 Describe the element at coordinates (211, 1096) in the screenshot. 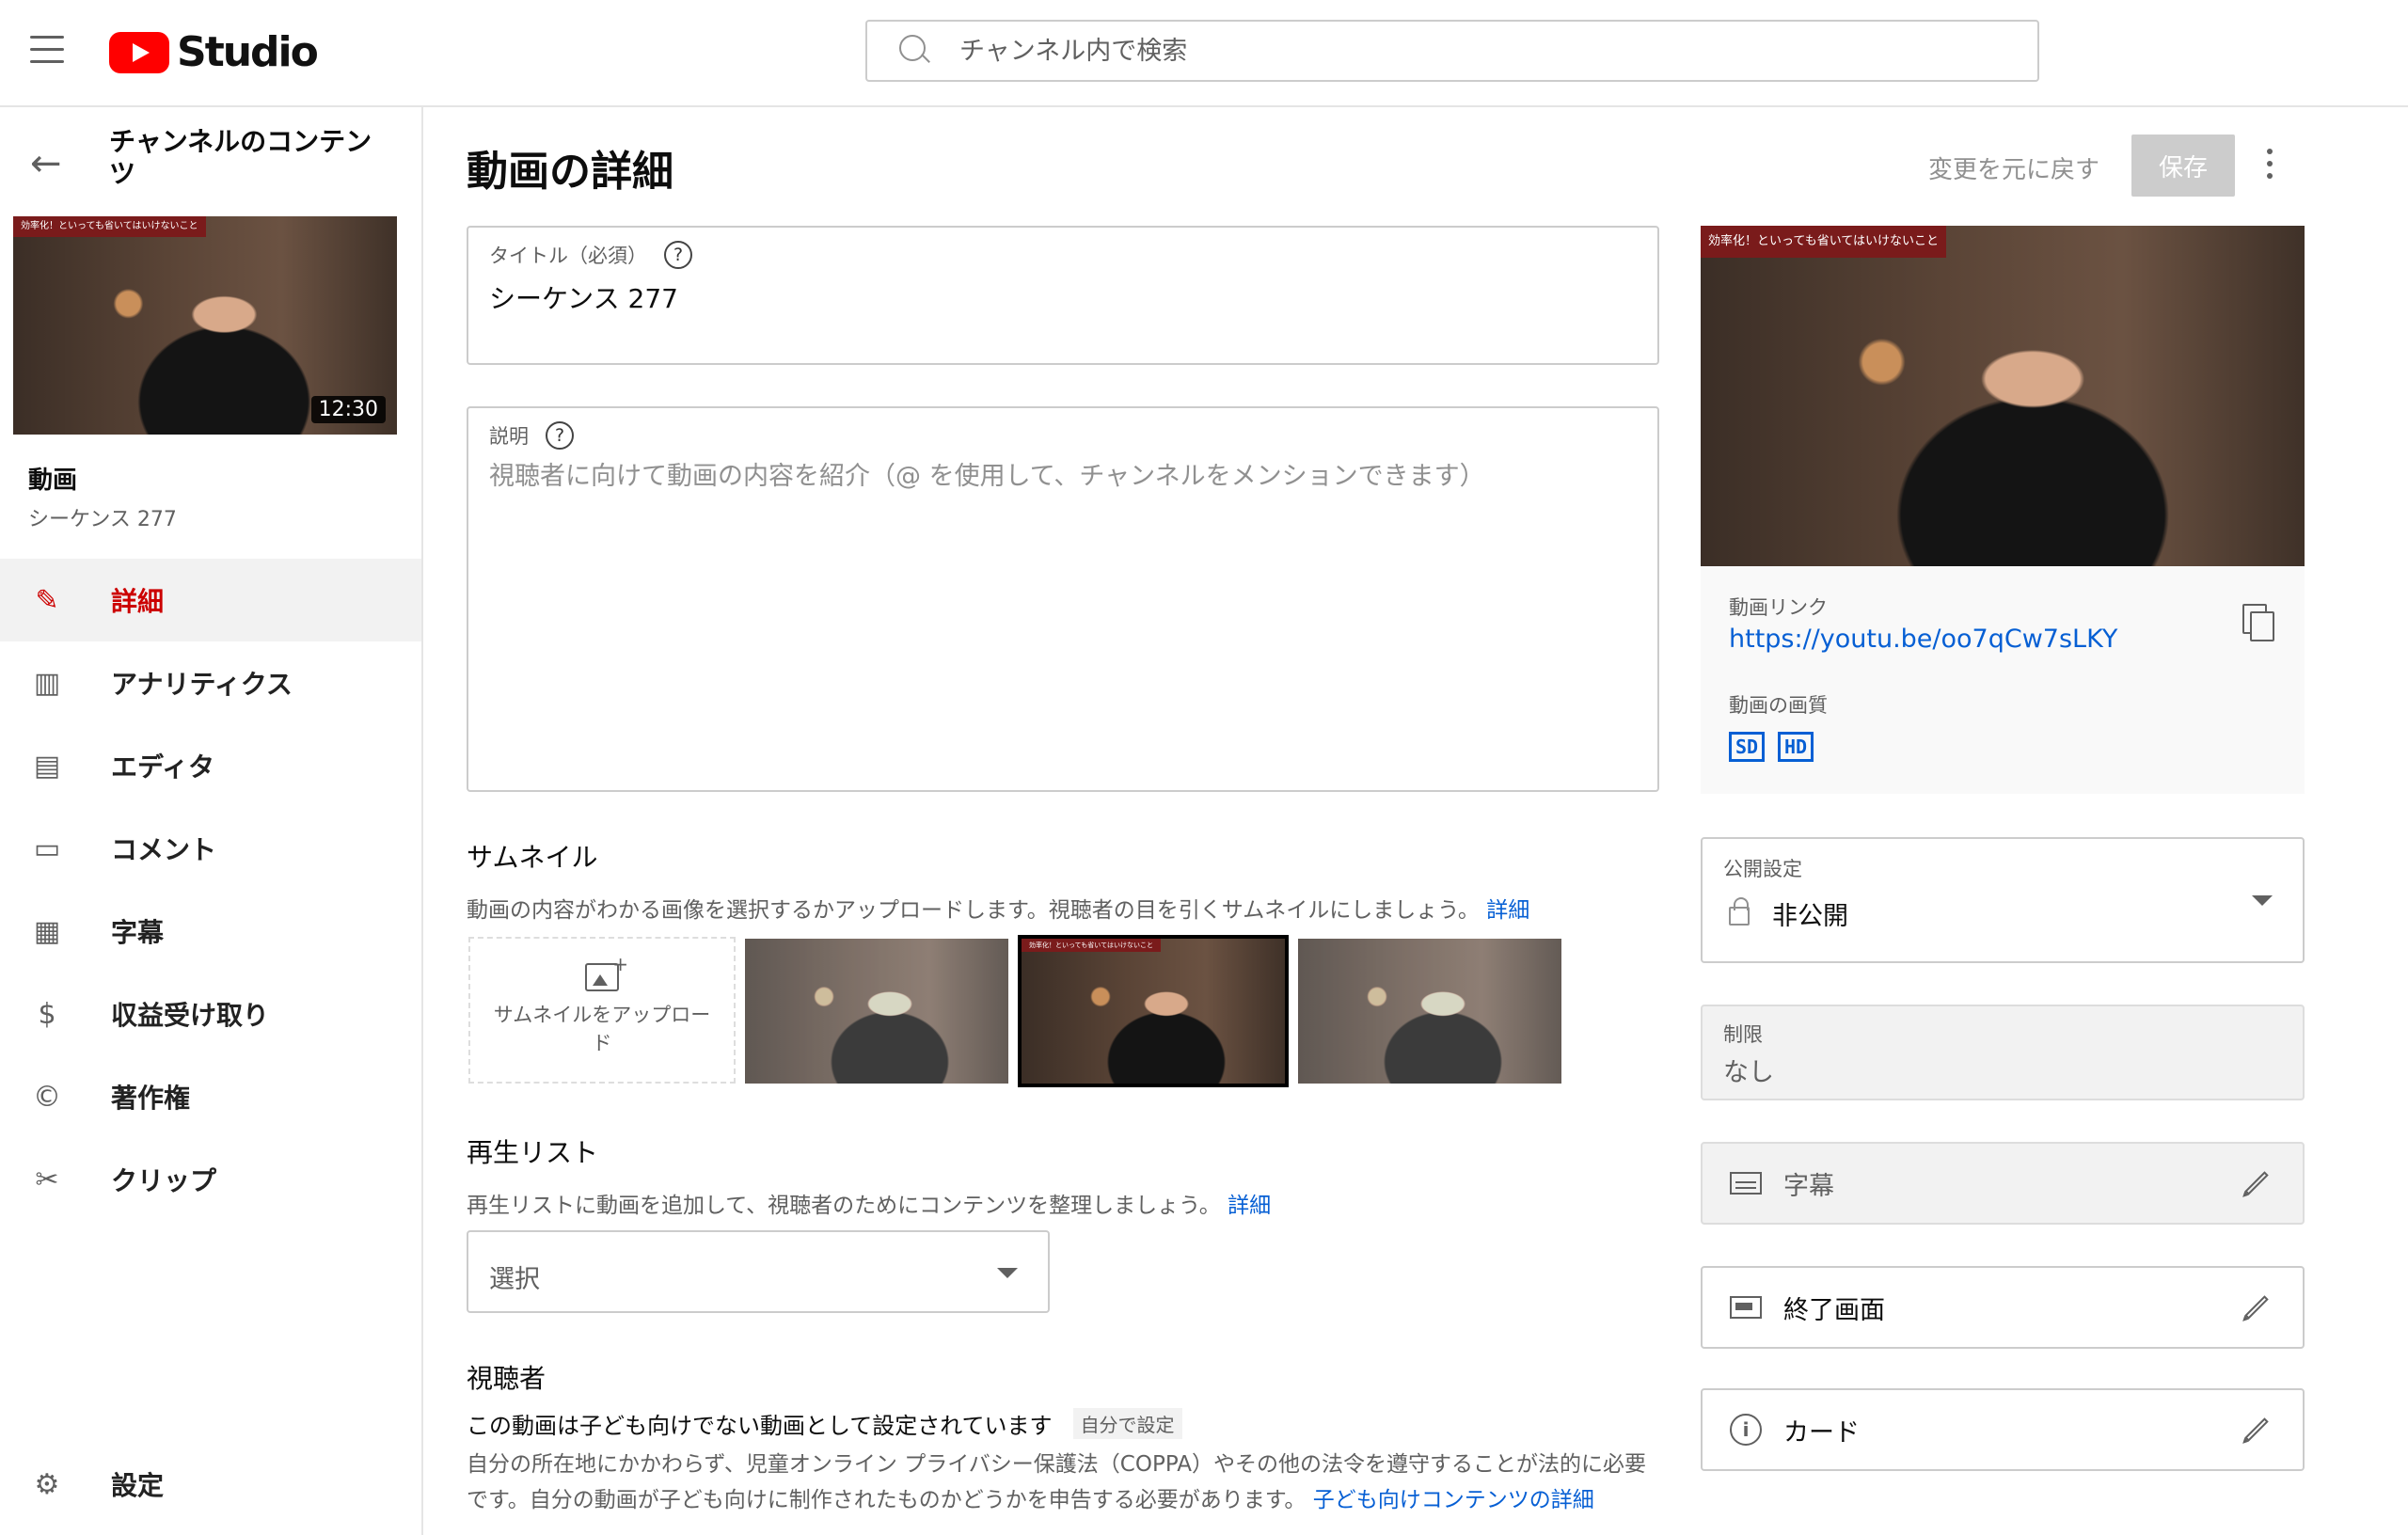

I see `sidebar-item-copyright: © 著作権` at that location.